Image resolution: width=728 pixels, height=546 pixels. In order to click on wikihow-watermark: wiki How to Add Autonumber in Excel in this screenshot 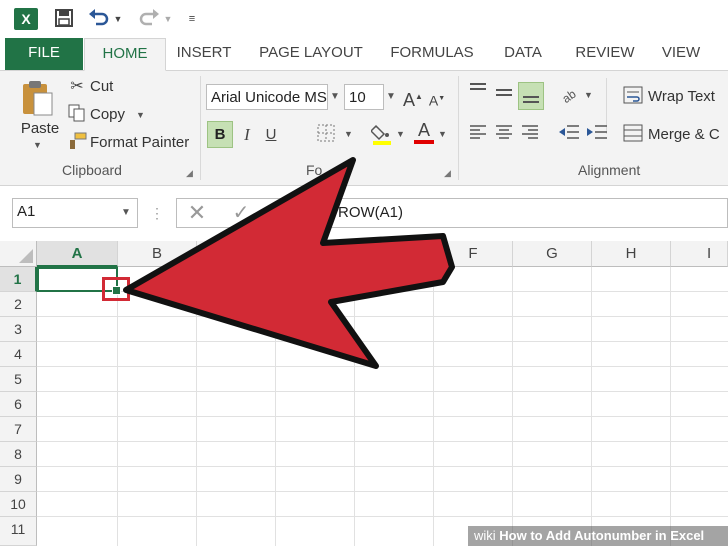, I will do `click(598, 536)`.